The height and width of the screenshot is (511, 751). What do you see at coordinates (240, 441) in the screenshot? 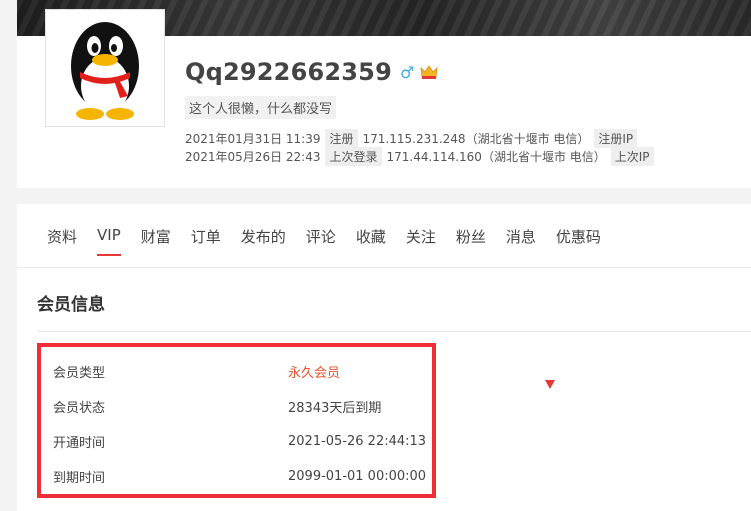
I see `vip-row-start: 开通时间 2021-05-26 22:44:13` at bounding box center [240, 441].